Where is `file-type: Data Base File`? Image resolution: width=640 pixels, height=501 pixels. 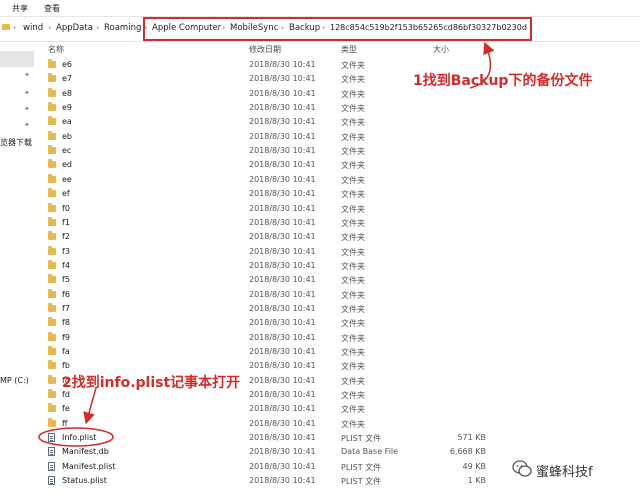
file-type: Data Base File is located at coordinates (370, 452).